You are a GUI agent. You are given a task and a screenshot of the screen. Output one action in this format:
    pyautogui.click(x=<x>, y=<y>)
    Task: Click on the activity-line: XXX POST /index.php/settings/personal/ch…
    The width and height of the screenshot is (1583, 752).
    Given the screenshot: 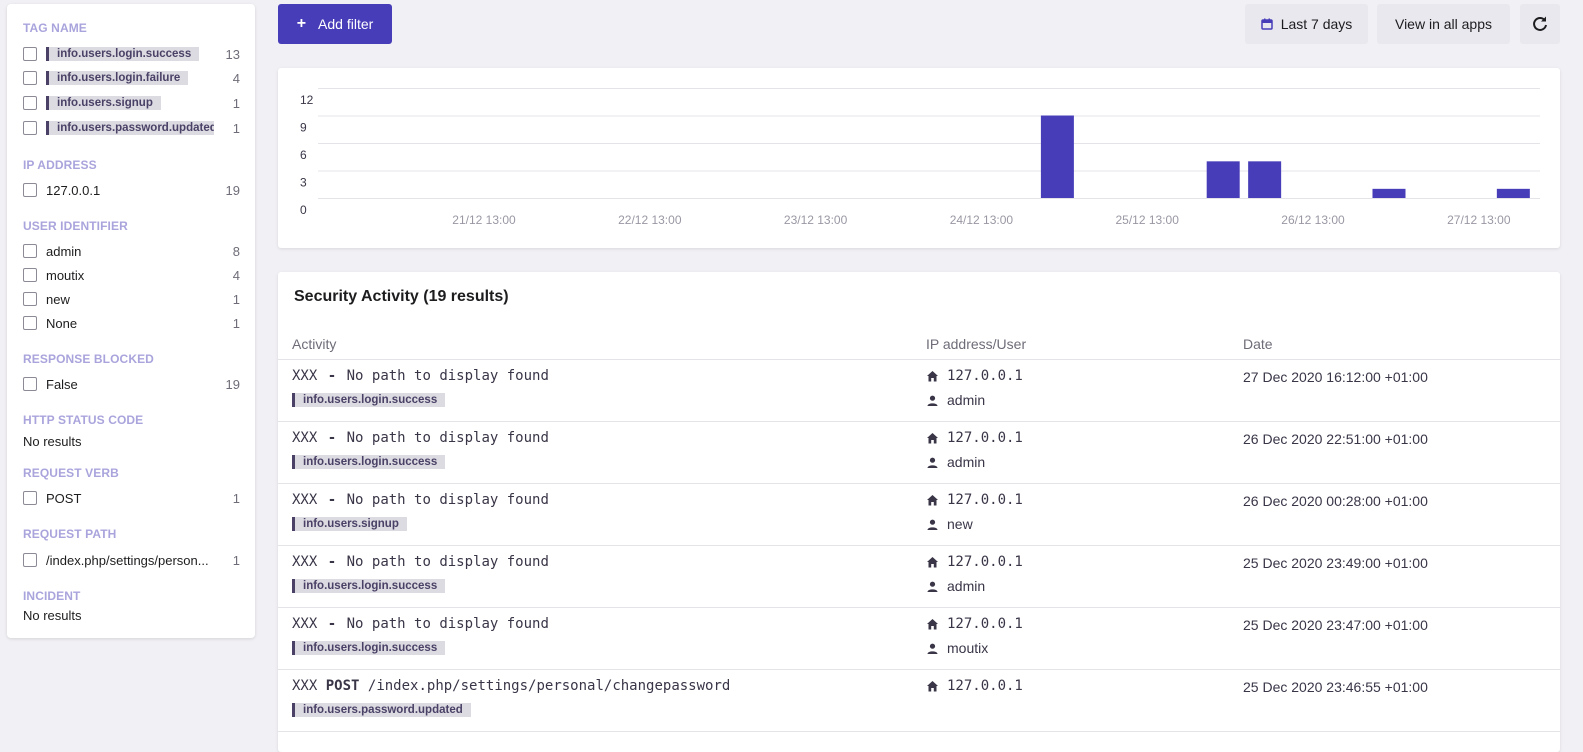 What is the action you would take?
    pyautogui.click(x=511, y=686)
    